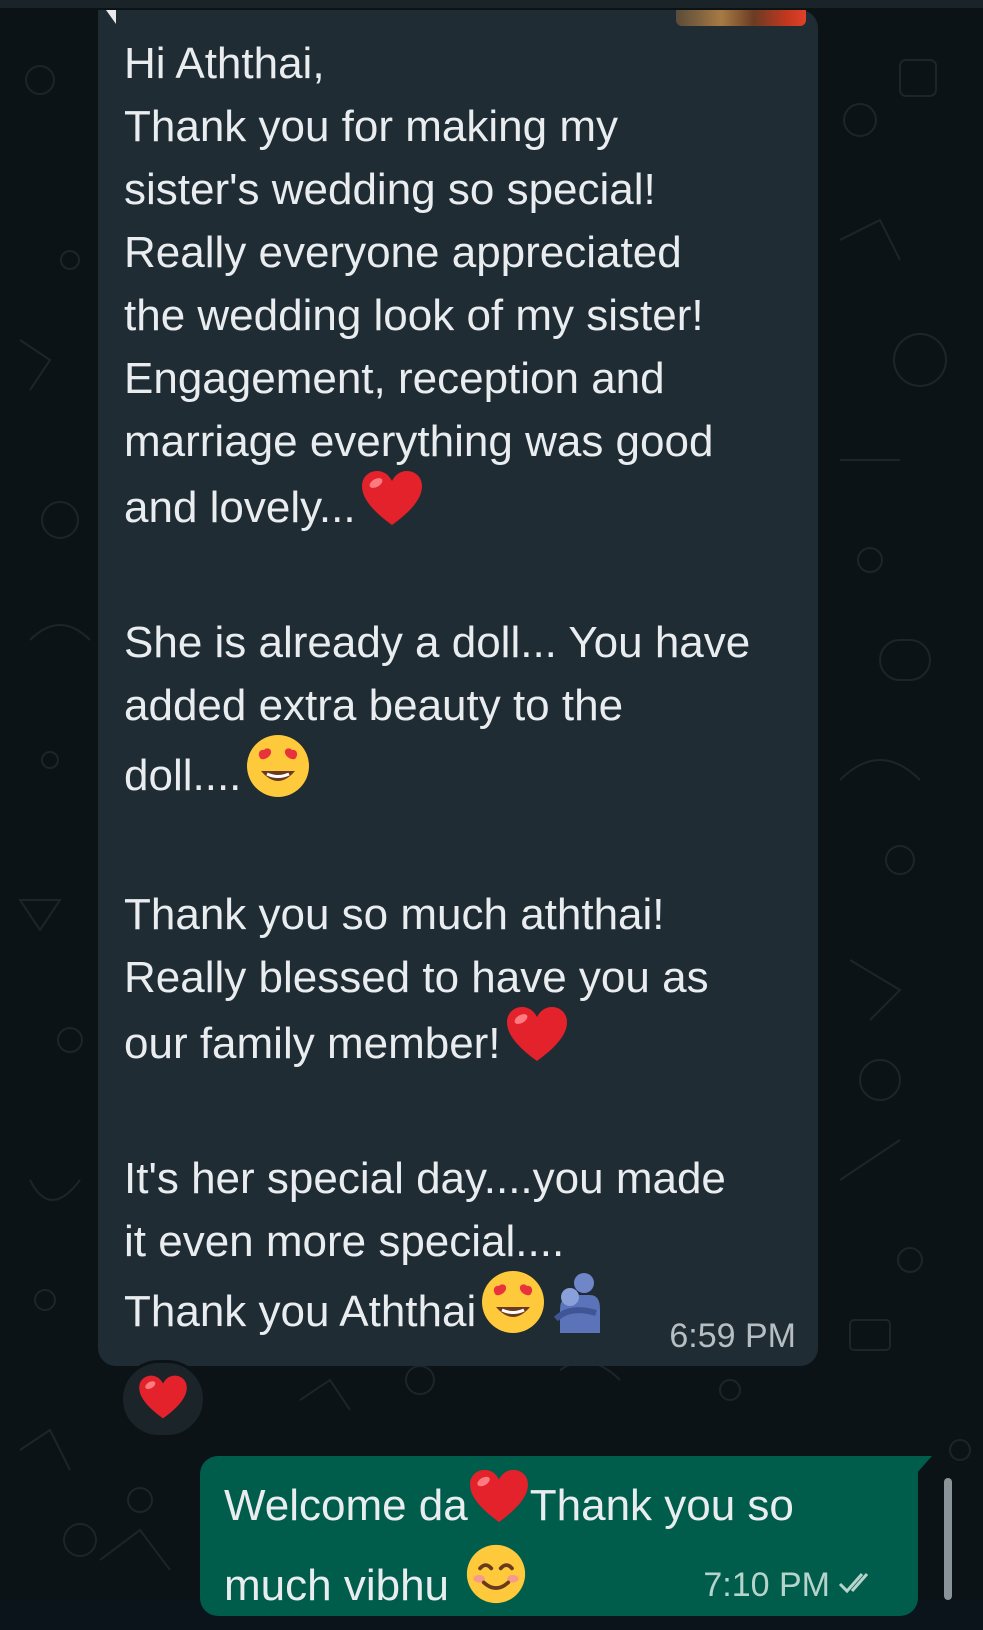  What do you see at coordinates (414, 315) in the screenshot?
I see `message-line: the wedding look of my sister!` at bounding box center [414, 315].